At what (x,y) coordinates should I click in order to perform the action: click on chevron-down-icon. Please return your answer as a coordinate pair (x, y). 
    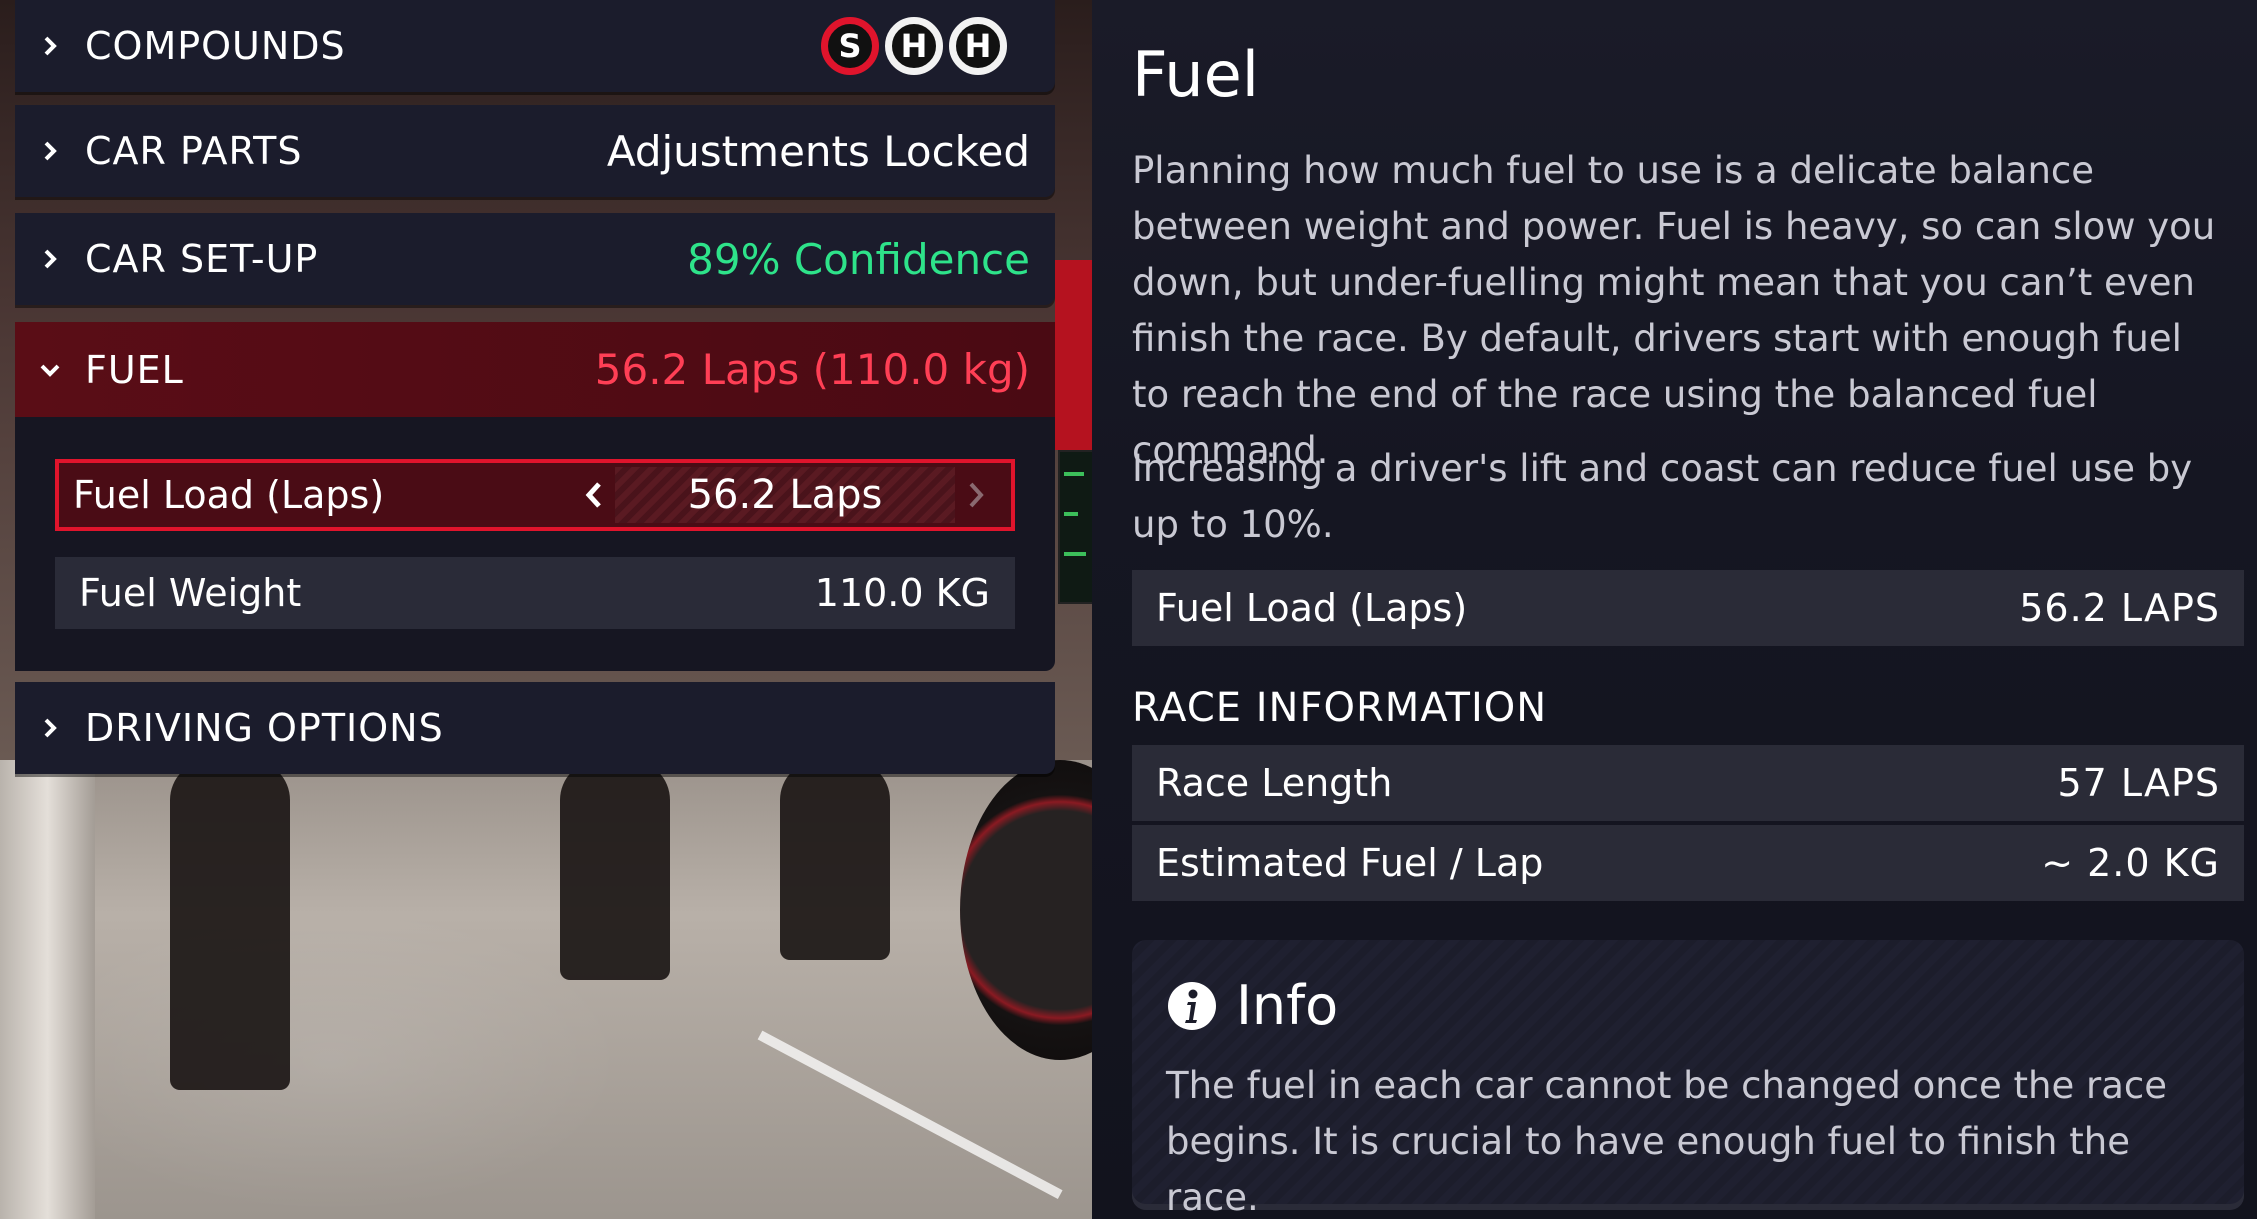
    Looking at the image, I should click on (50, 370).